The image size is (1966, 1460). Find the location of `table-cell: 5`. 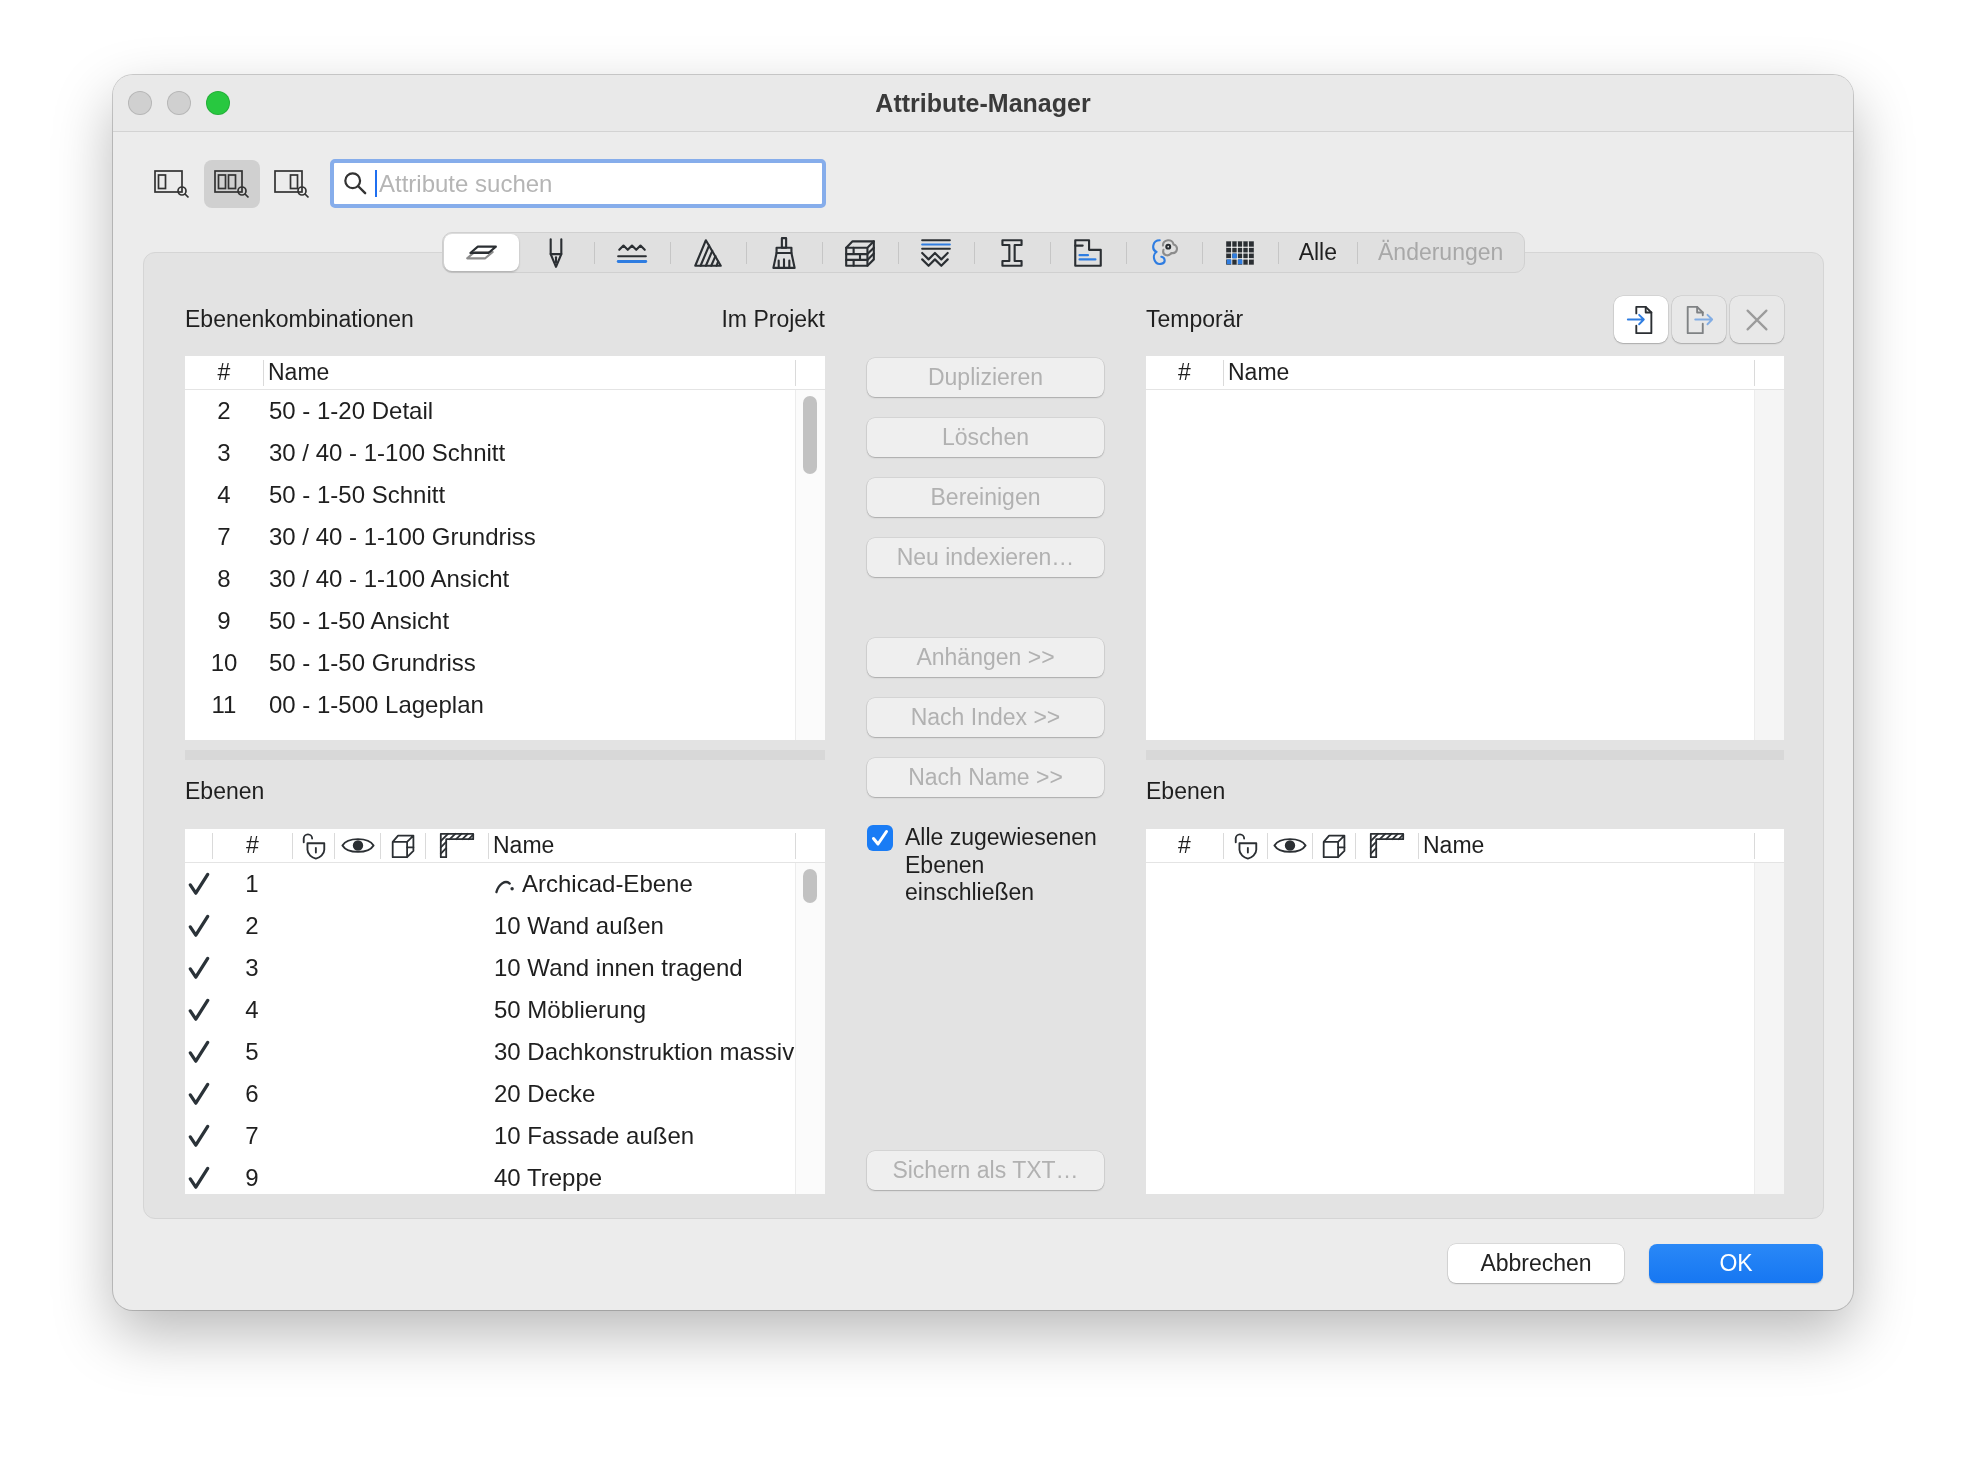

table-cell: 5 is located at coordinates (252, 1051).